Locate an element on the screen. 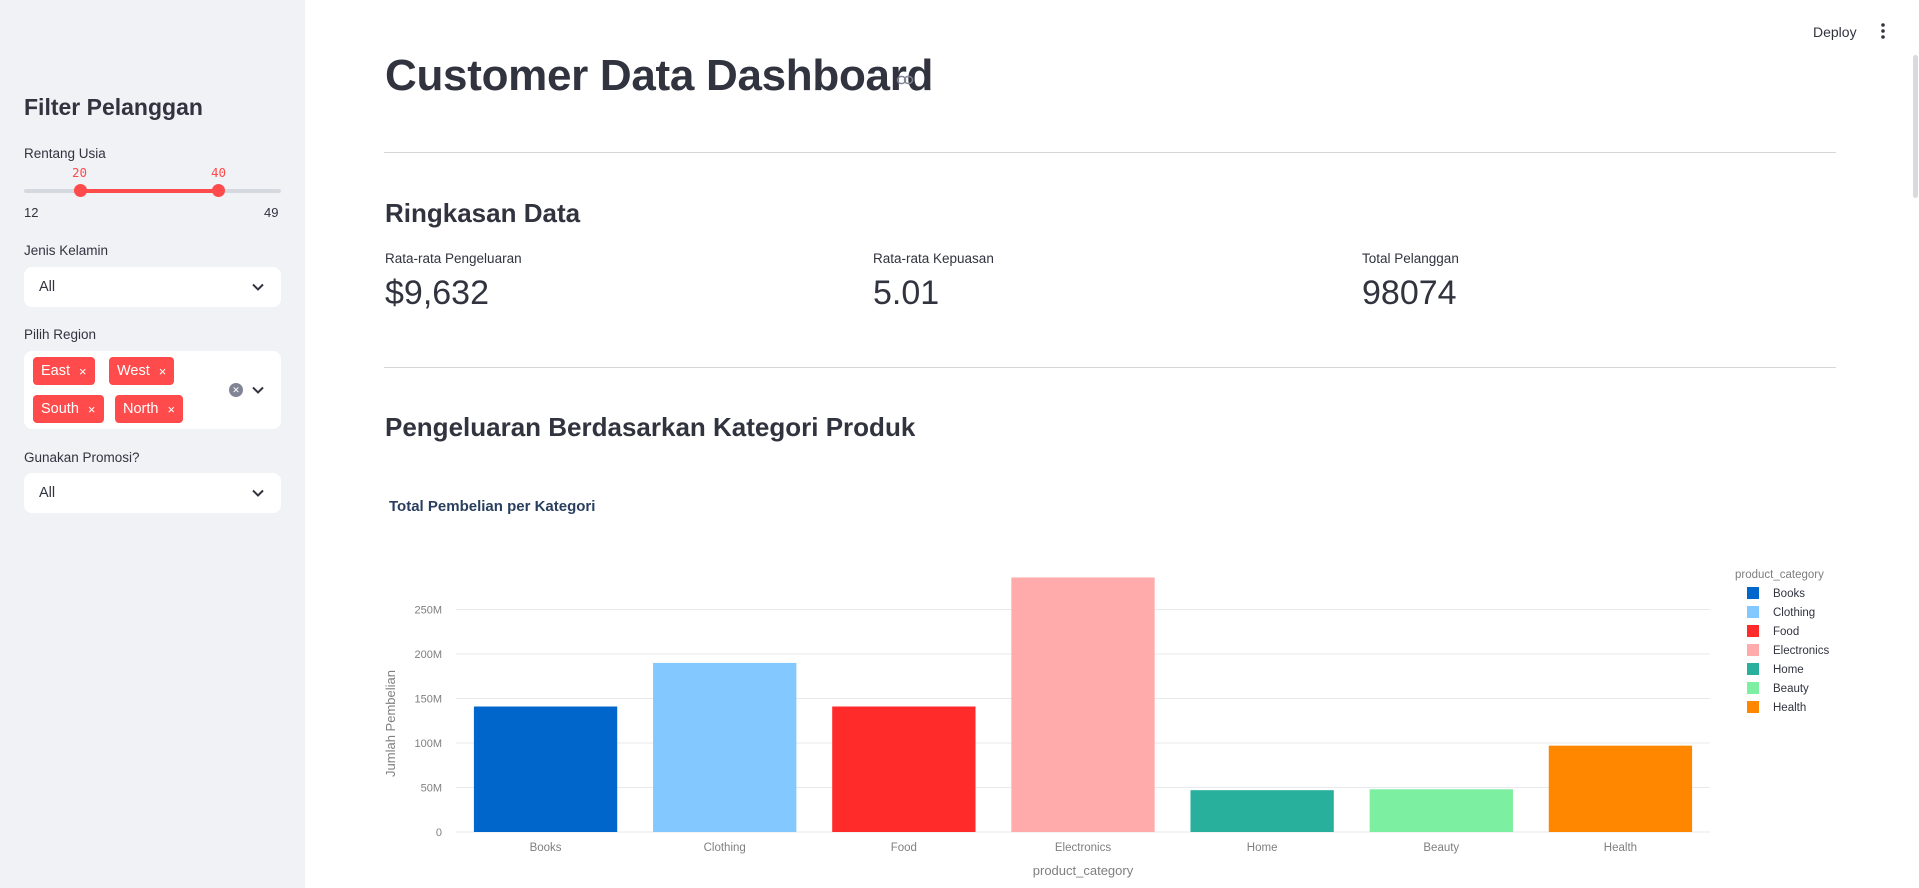  age-min-label: 12 is located at coordinates (31, 212).